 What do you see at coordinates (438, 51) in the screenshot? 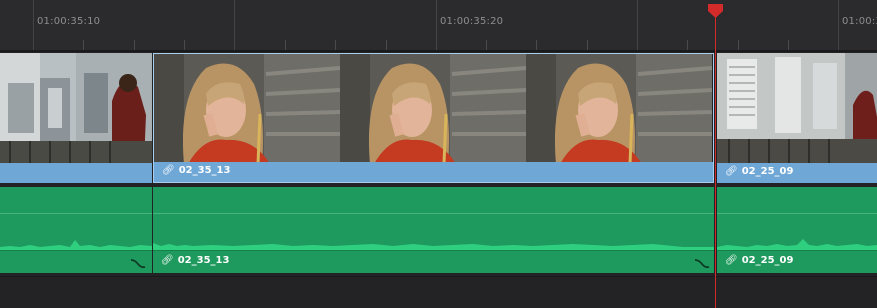
I see `ruler-separator` at bounding box center [438, 51].